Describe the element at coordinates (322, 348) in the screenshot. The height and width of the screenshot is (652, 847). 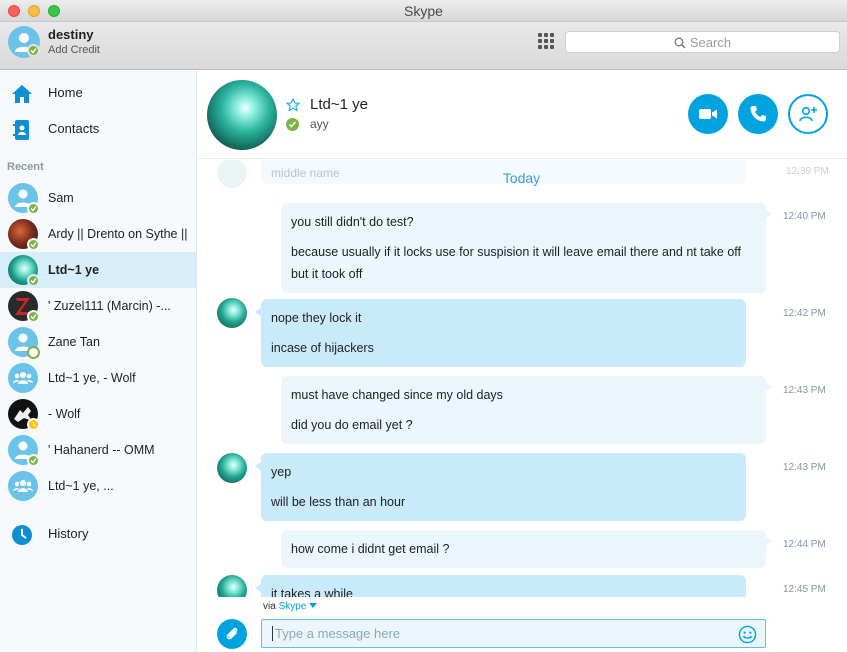
I see `message-text: incase of hijackers` at that location.